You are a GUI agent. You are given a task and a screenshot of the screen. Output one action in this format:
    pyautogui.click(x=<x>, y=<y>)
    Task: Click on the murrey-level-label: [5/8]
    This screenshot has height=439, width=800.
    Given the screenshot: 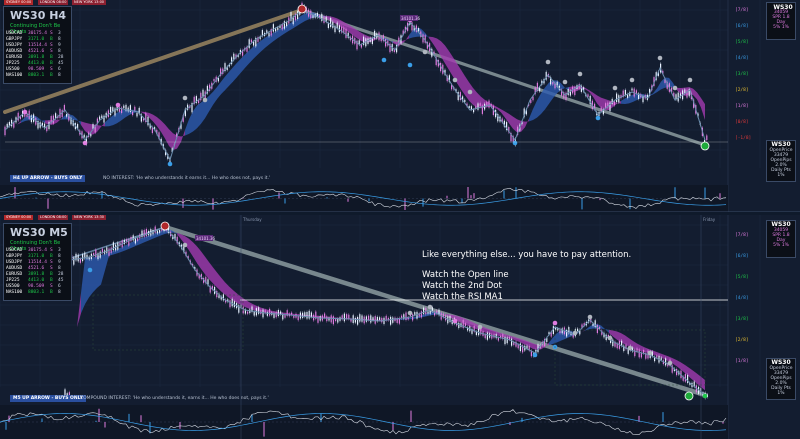 What is the action you would take?
    pyautogui.click(x=742, y=42)
    